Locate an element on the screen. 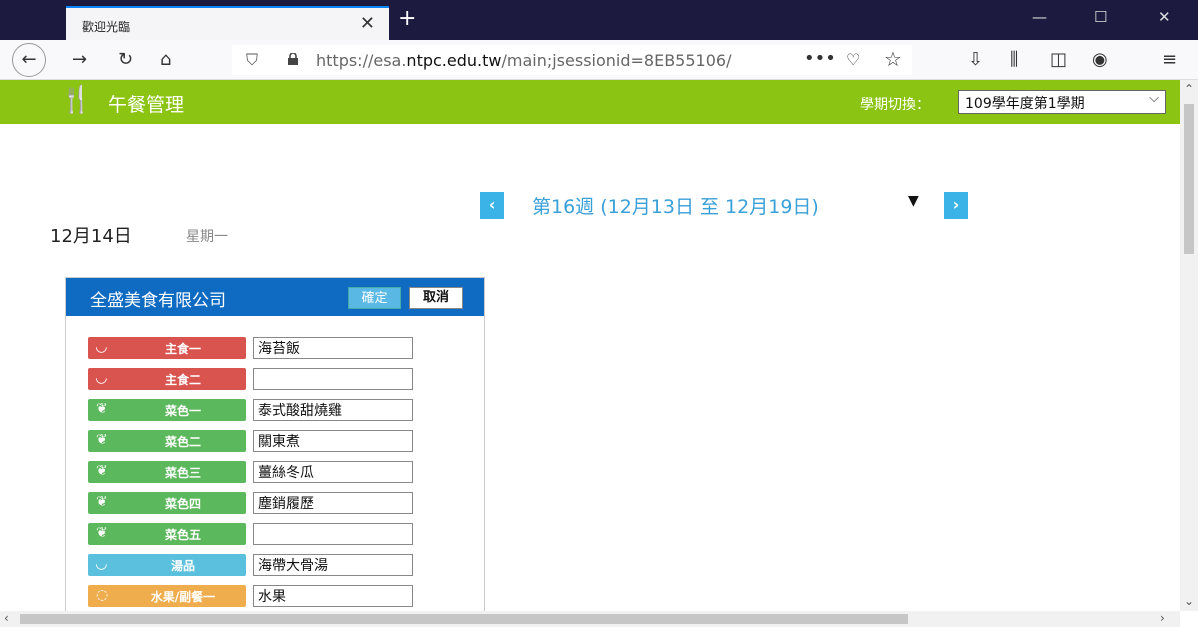 The width and height of the screenshot is (1198, 627). url-path: /main;jsessionid=8EB55106/ is located at coordinates (616, 60).